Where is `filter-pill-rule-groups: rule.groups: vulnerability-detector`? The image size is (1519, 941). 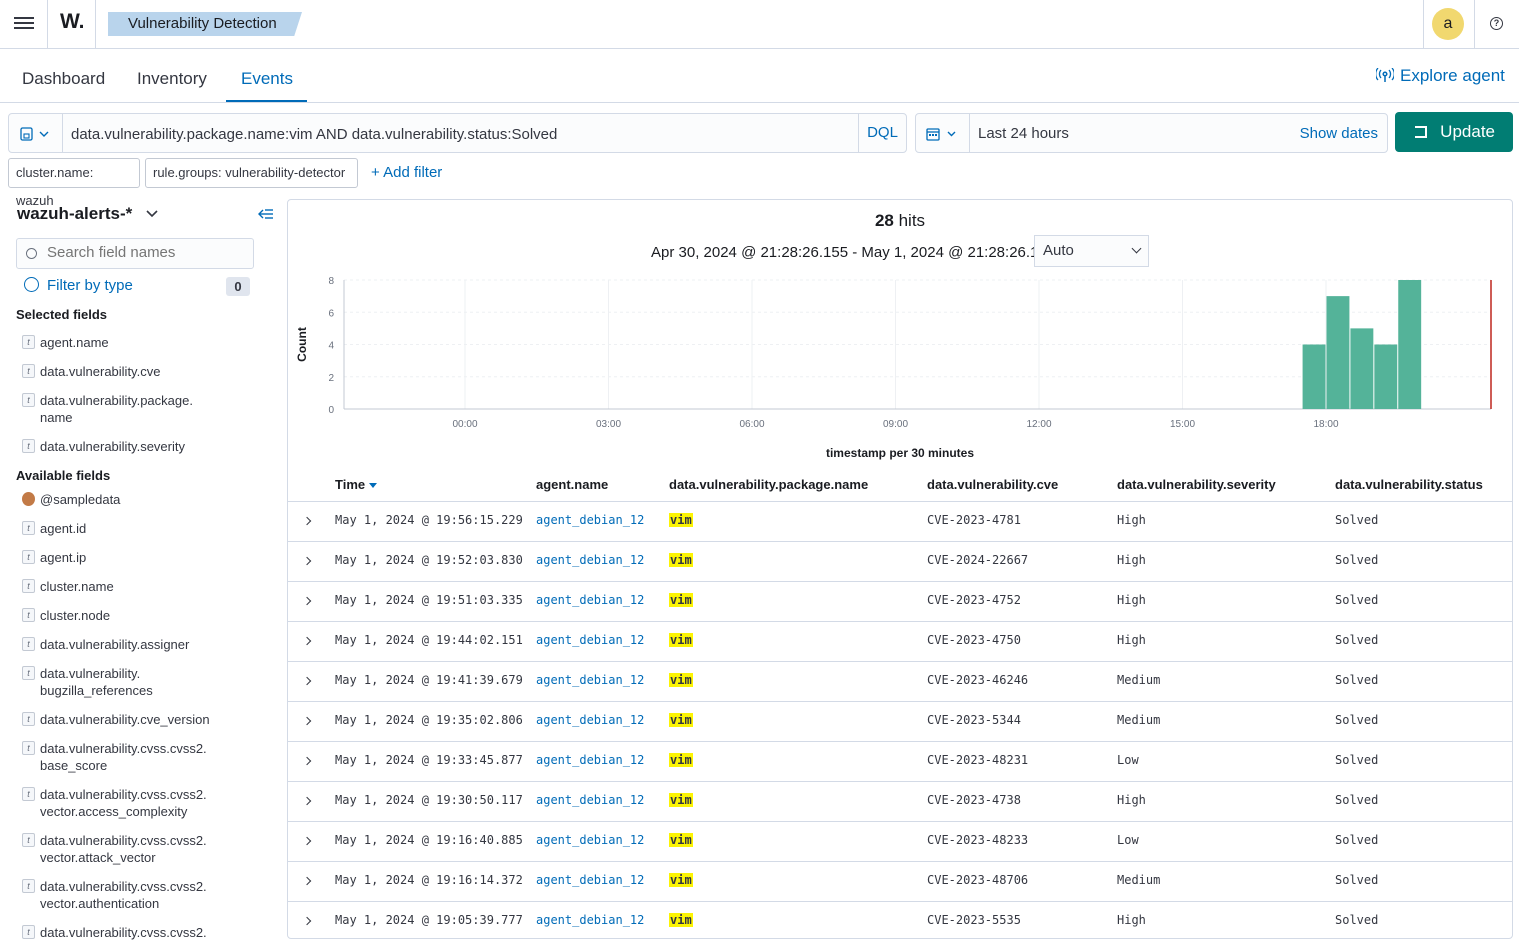 filter-pill-rule-groups: rule.groups: vulnerability-detector is located at coordinates (251, 173).